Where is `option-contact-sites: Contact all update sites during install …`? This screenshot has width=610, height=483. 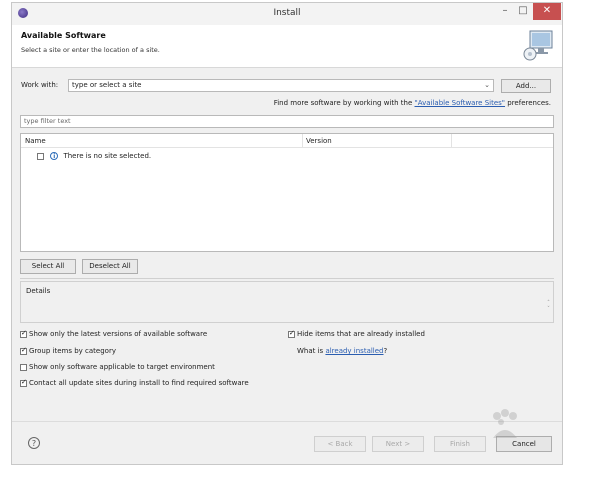 option-contact-sites: Contact all update sites during install … is located at coordinates (134, 382).